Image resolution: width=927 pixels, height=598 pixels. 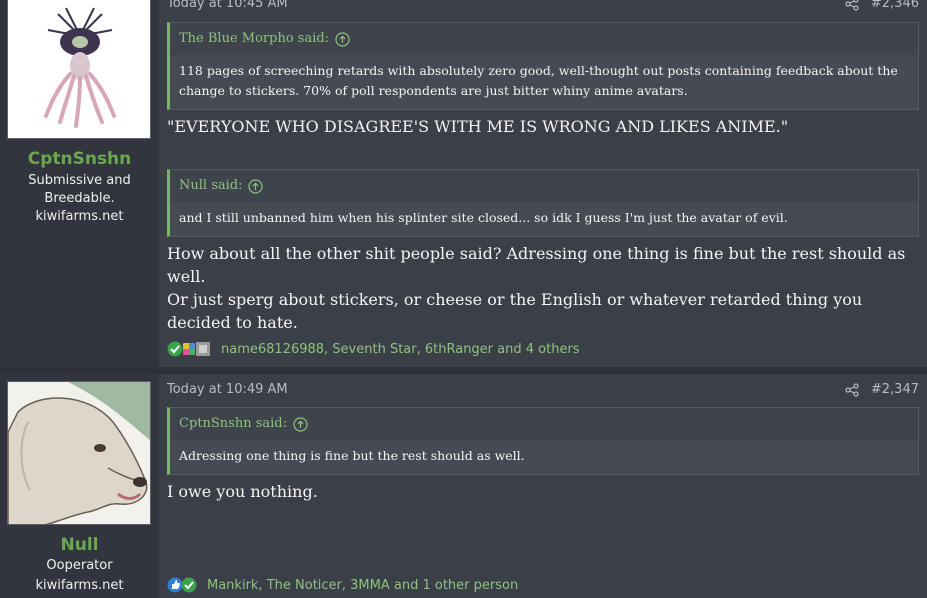 I want to click on quote-author: CptnSnshn said:, so click(x=233, y=423).